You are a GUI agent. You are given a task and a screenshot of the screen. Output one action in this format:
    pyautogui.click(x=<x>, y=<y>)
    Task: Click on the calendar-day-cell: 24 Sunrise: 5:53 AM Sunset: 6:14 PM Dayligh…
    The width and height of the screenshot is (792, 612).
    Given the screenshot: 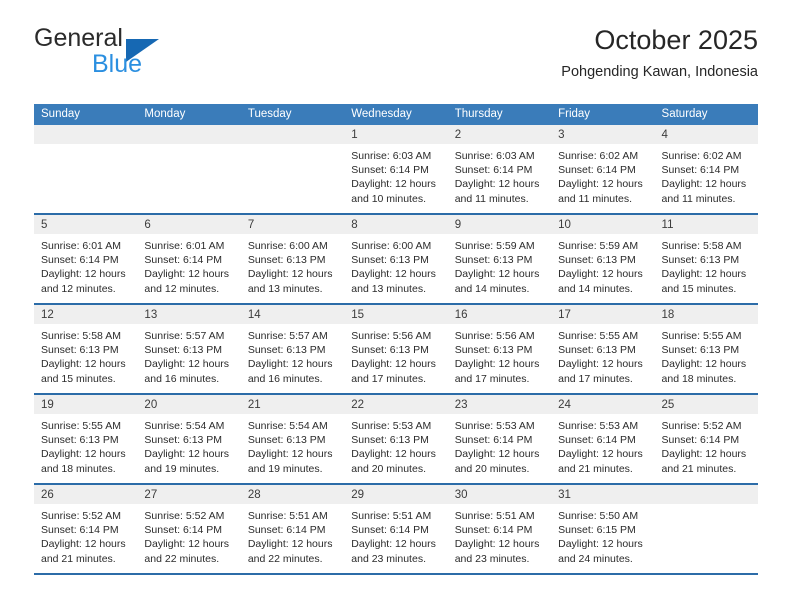 What is the action you would take?
    pyautogui.click(x=603, y=439)
    